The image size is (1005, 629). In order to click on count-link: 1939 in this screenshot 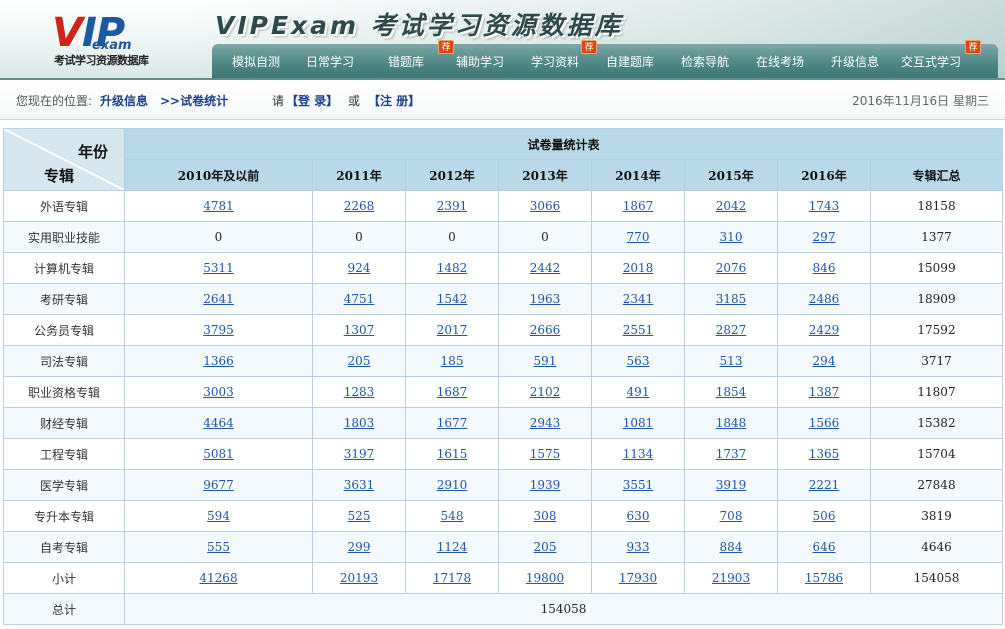, I will do `click(545, 485)`.